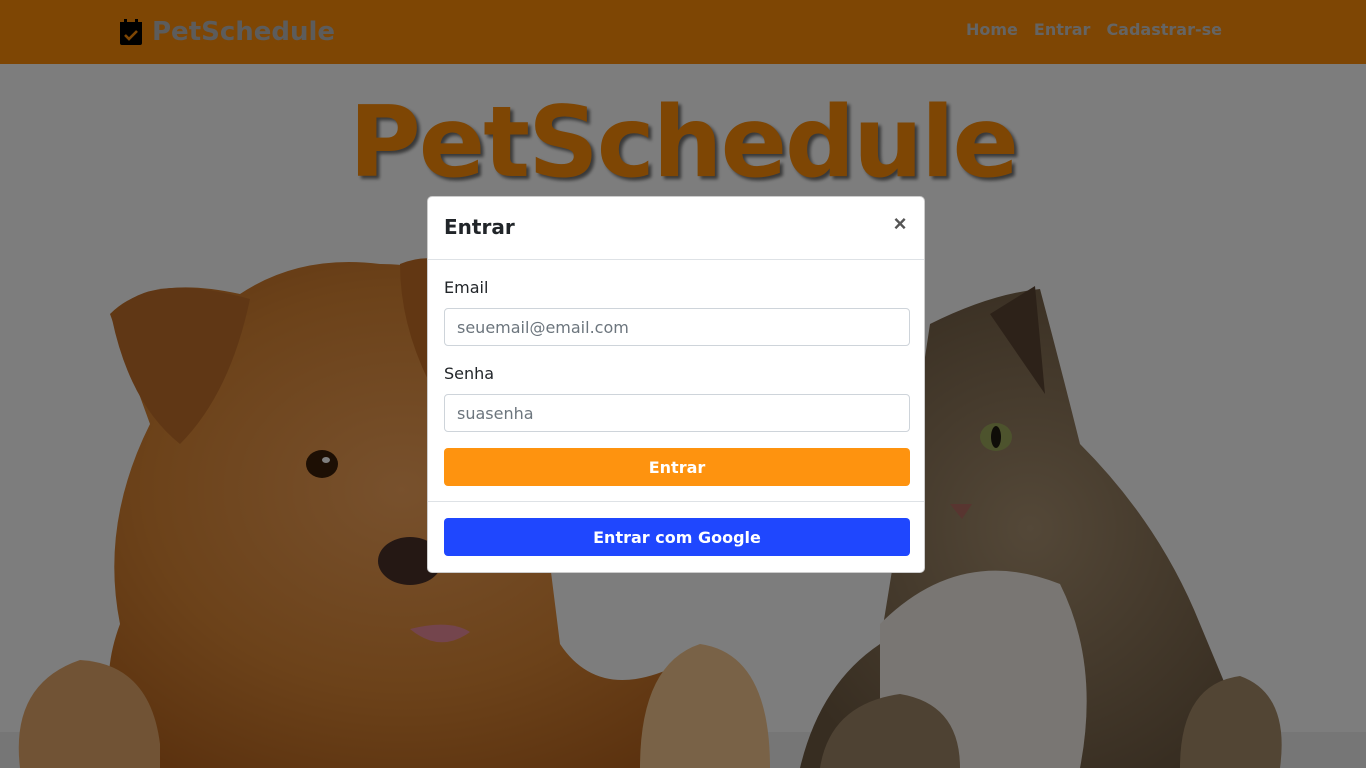 Image resolution: width=1366 pixels, height=768 pixels. I want to click on email-label: Email, so click(466, 287).